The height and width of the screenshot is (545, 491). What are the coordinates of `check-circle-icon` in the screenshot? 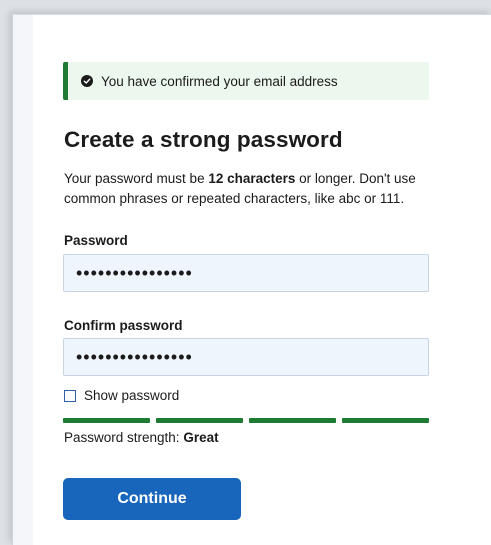 It's located at (87, 81).